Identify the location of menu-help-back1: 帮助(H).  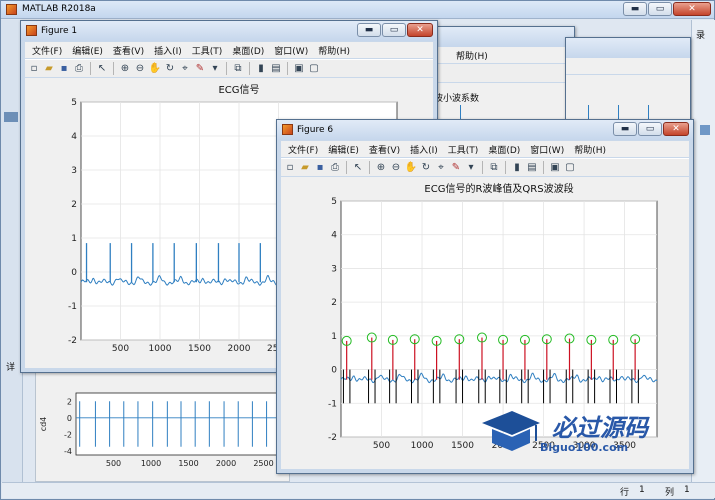
(472, 55).